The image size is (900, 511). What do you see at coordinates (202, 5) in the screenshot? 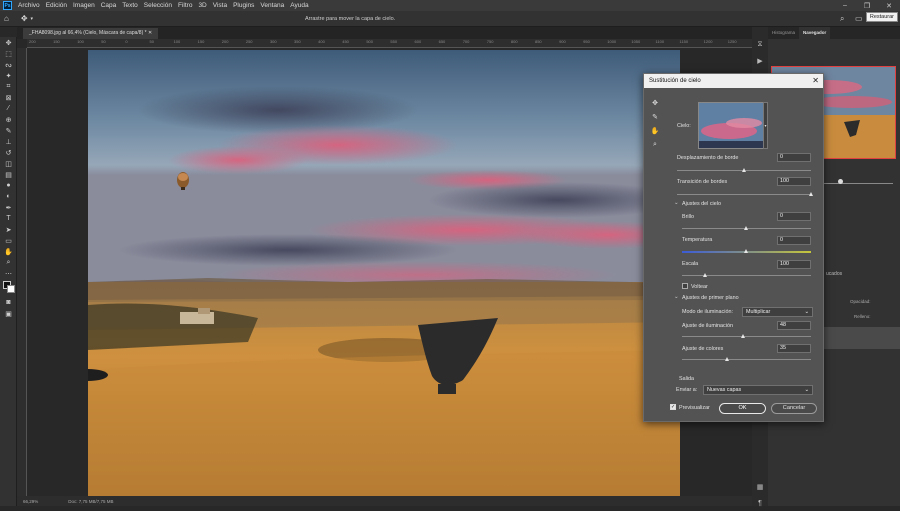
I see `menu-3d: 3D` at bounding box center [202, 5].